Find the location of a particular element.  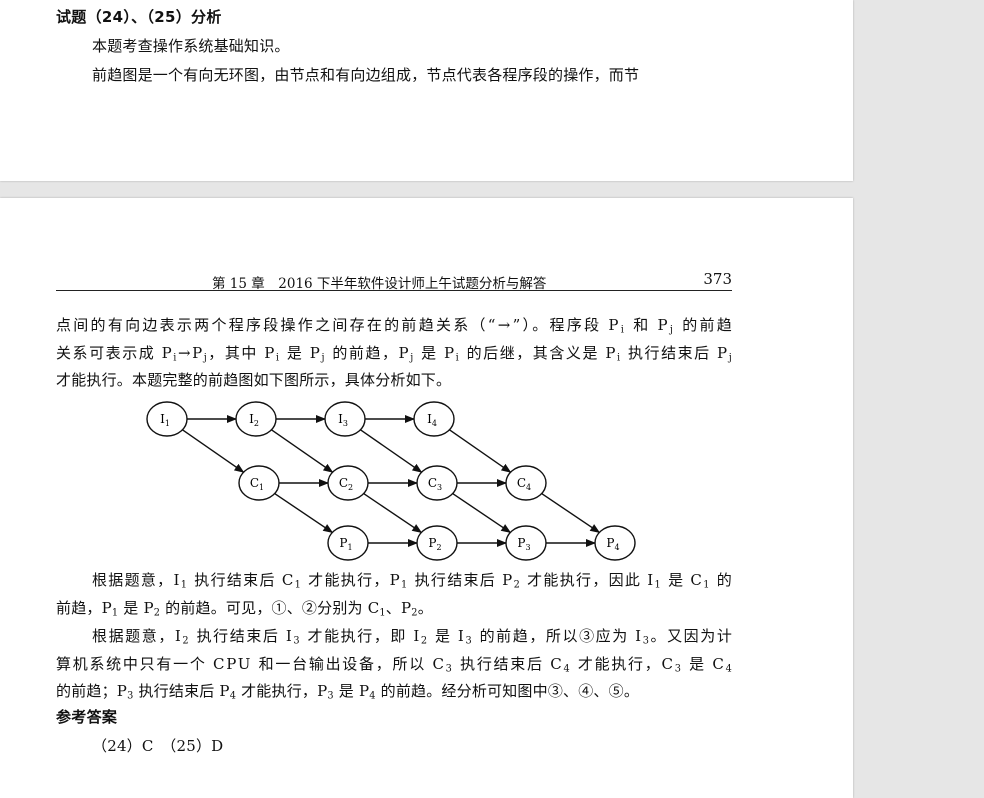

text-segment: 的前趋 is located at coordinates (705, 325).